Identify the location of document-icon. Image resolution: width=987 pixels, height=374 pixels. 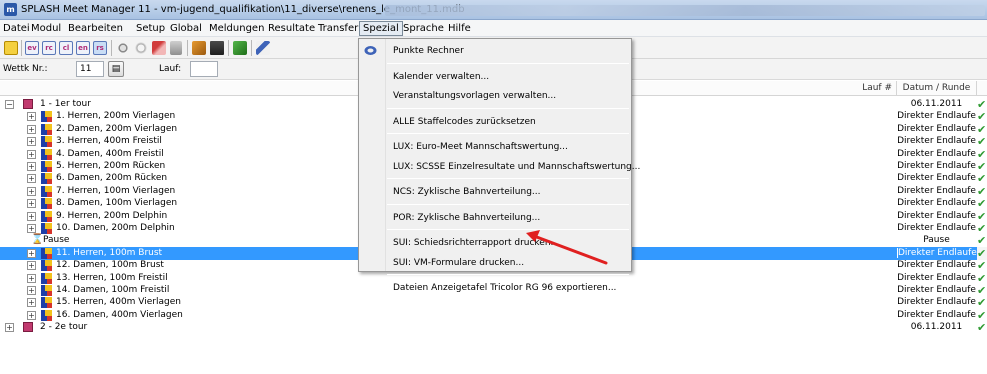
(176, 48).